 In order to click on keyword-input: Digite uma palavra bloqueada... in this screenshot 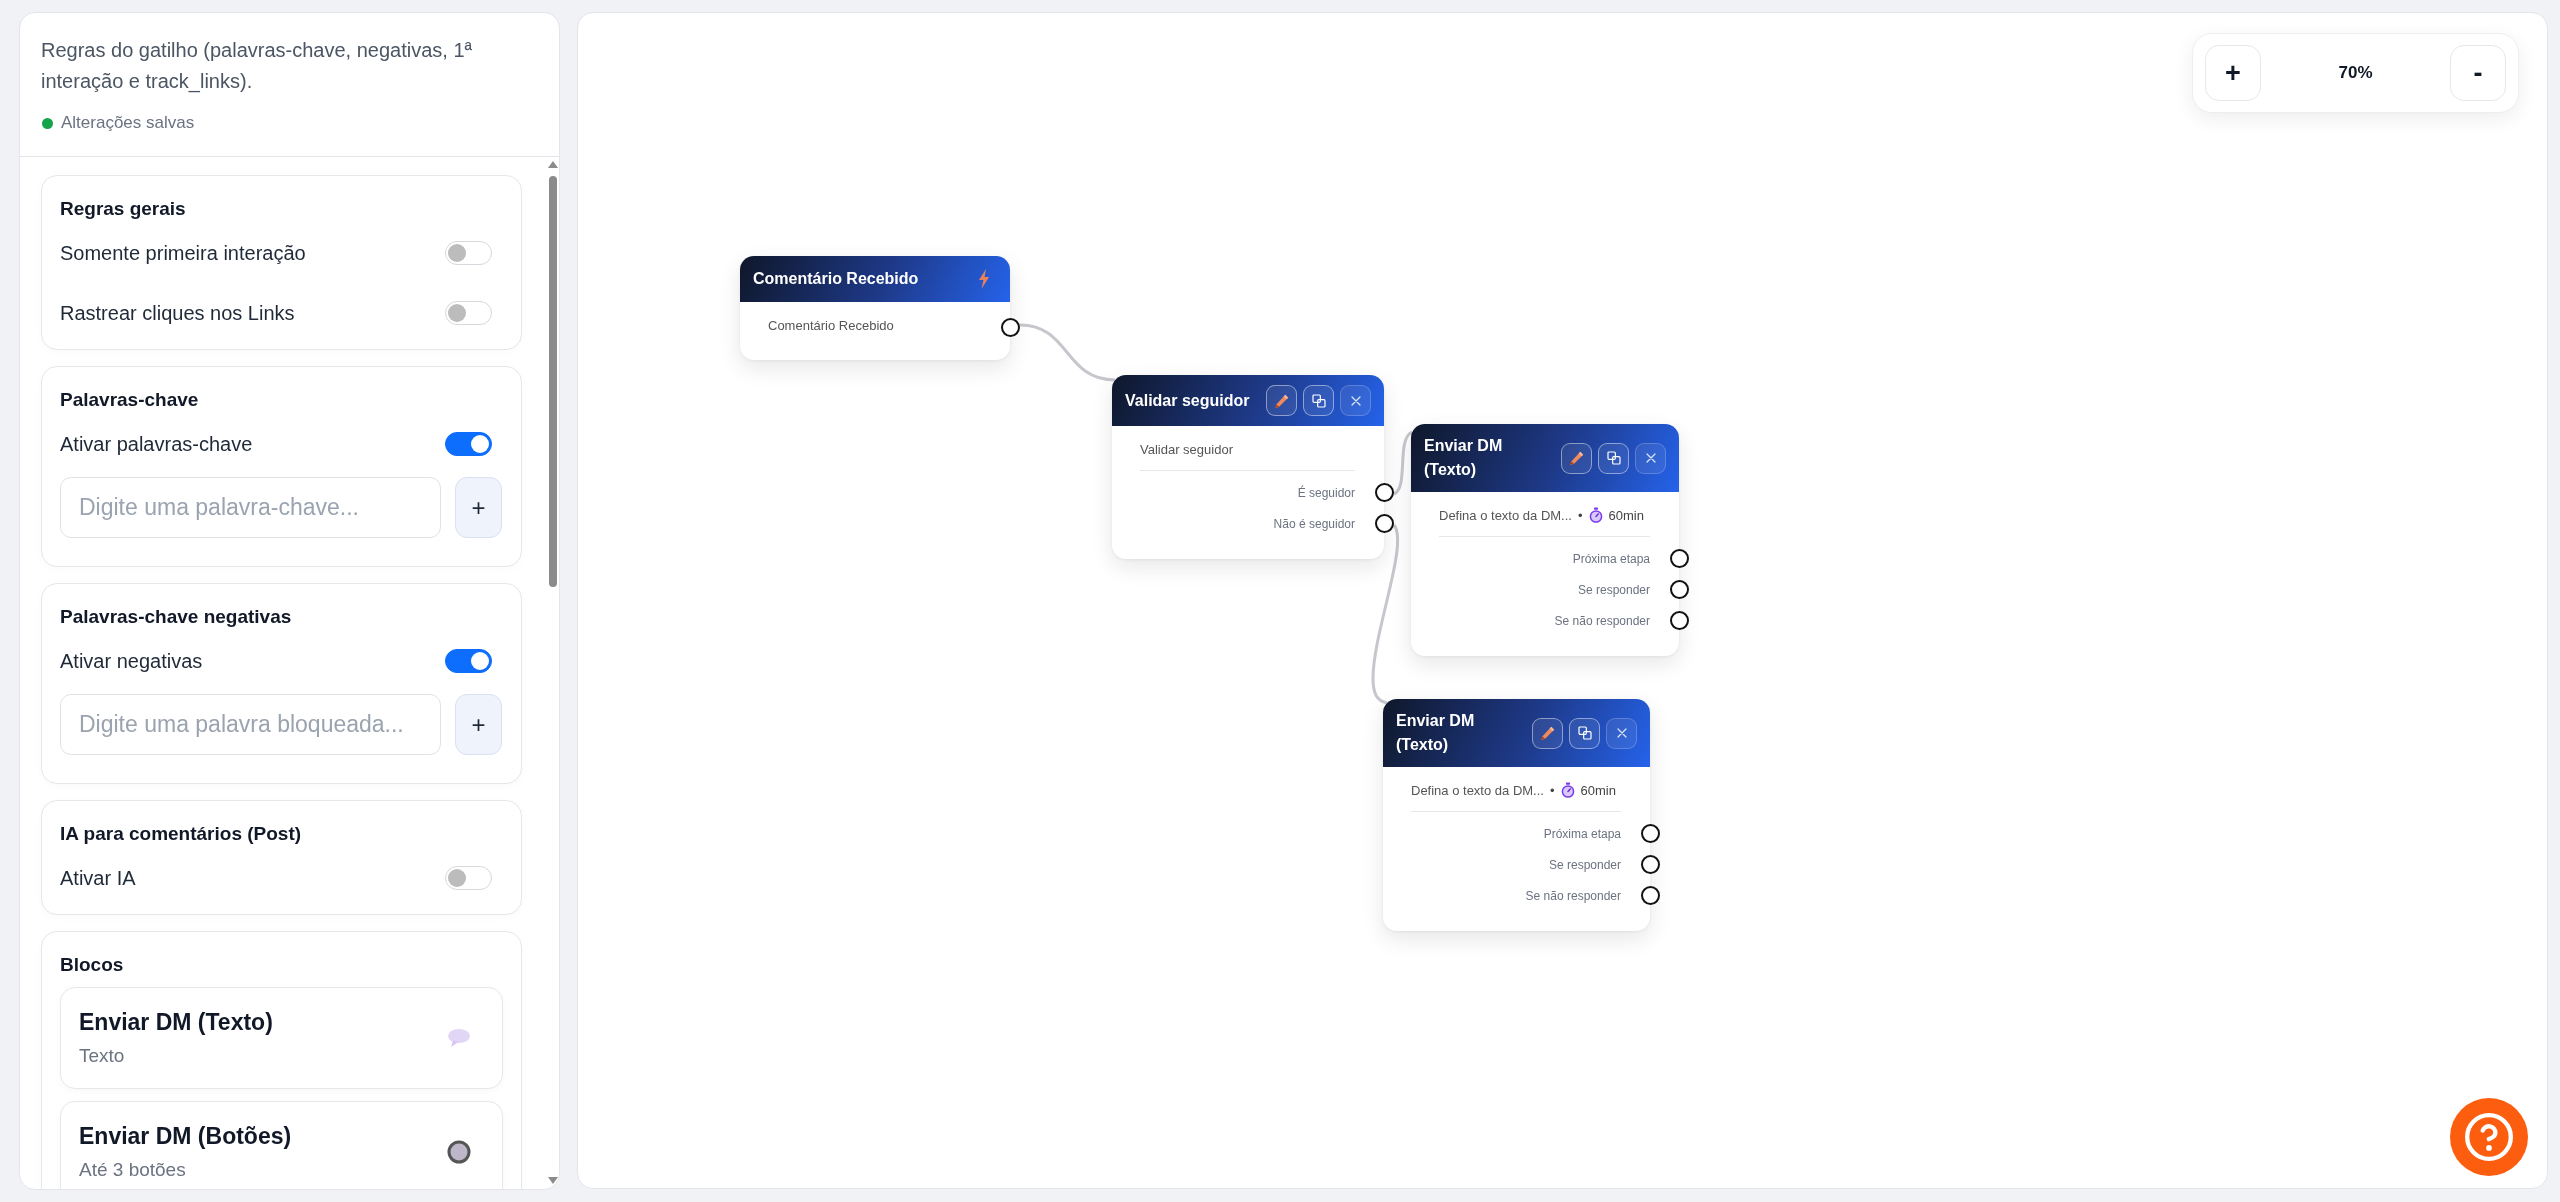, I will do `click(250, 724)`.